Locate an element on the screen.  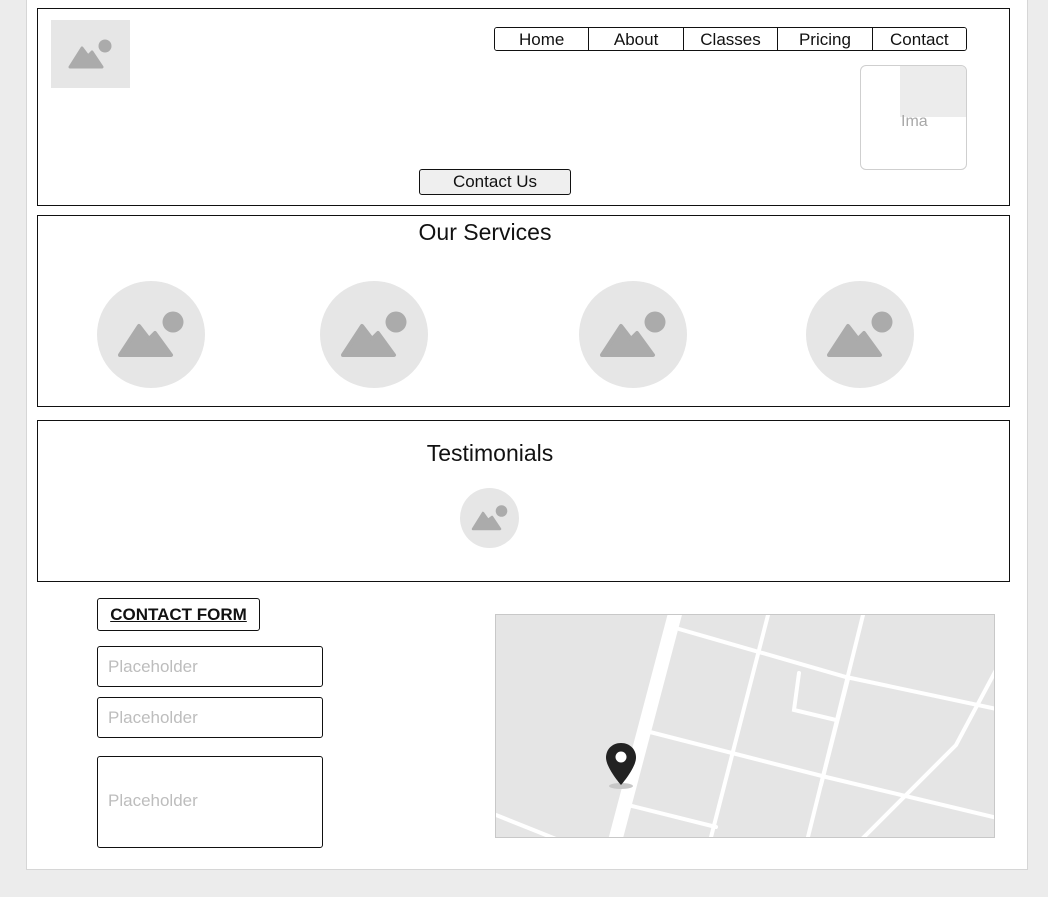
main-nav: Home About Classes Pricing Contact is located at coordinates (730, 39).